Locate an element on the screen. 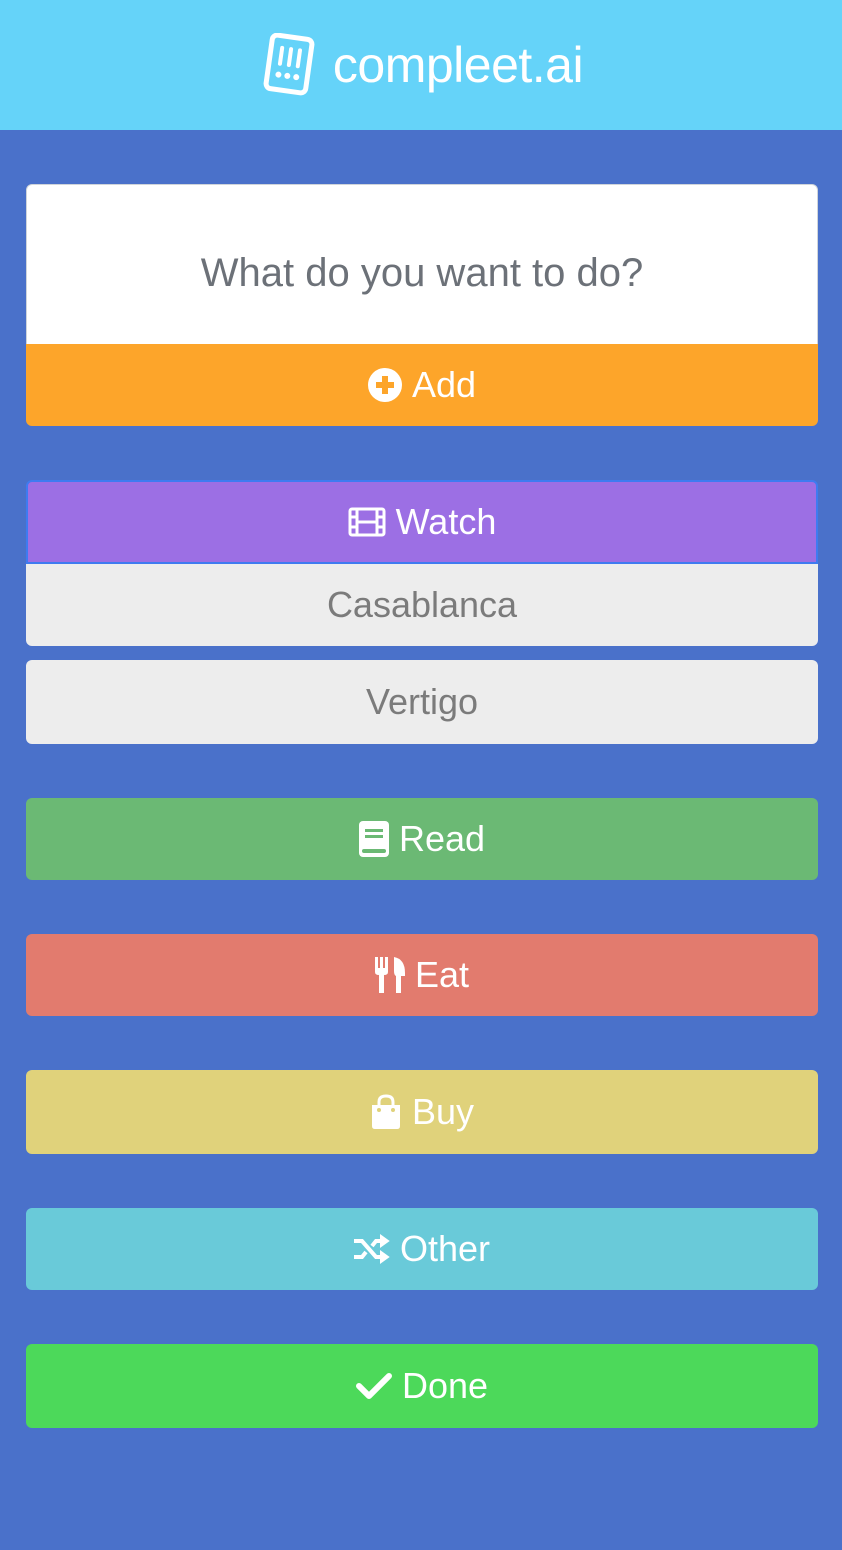 The height and width of the screenshot is (1550, 842). watch-label: Watch is located at coordinates (446, 521).